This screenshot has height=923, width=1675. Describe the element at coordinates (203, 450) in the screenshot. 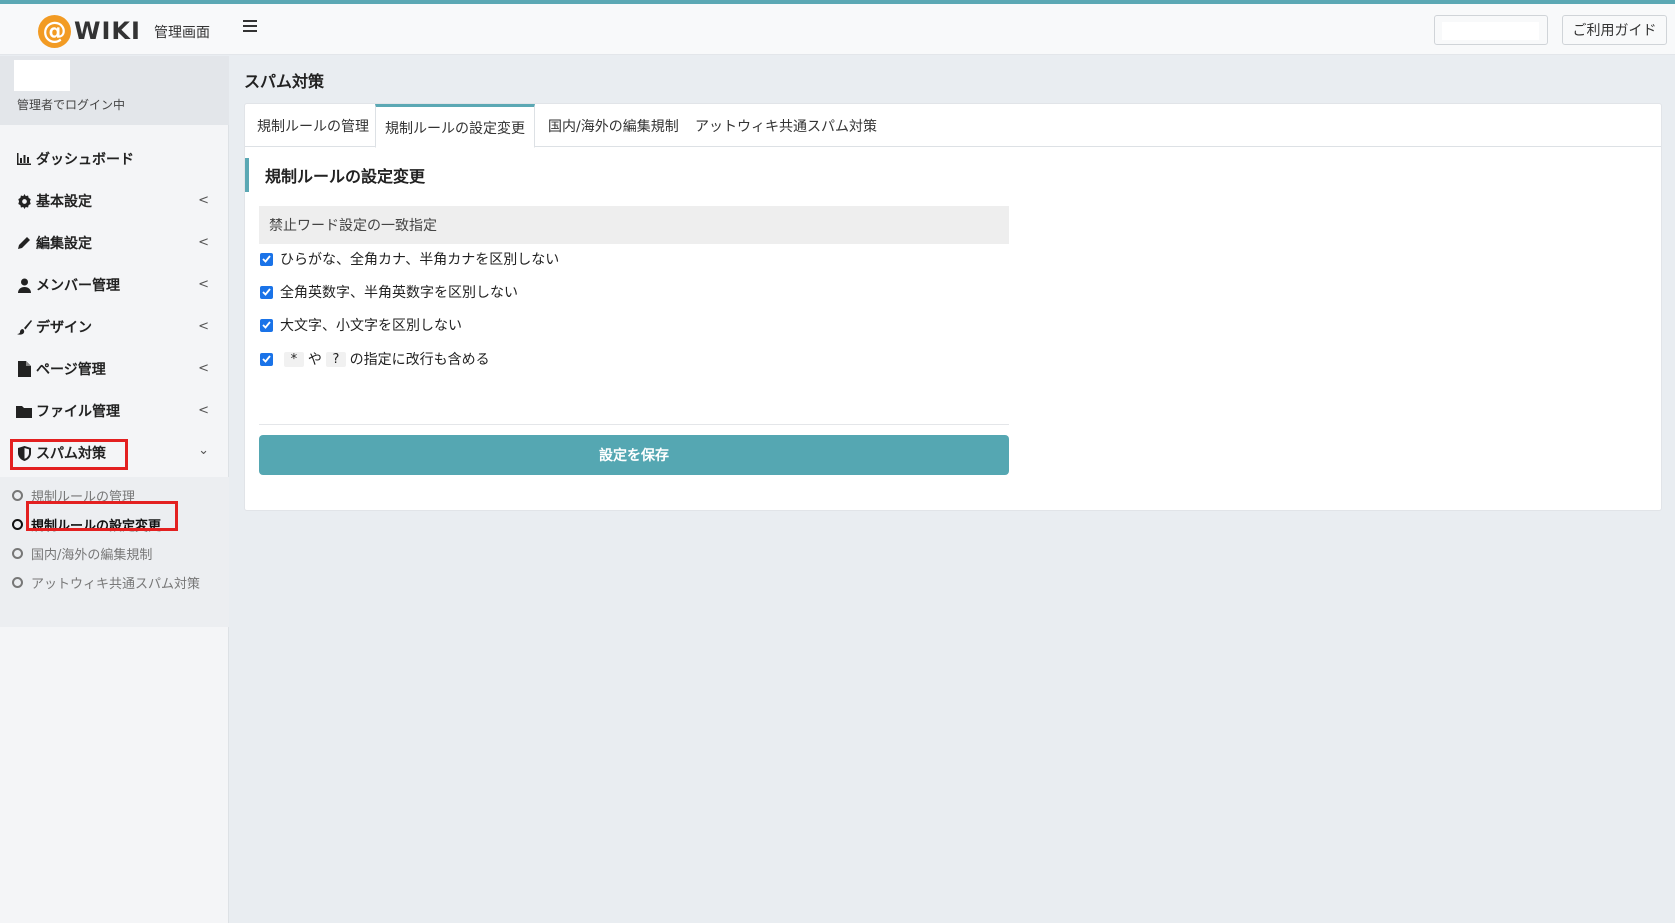

I see `chevron-down-icon: ⌄` at that location.